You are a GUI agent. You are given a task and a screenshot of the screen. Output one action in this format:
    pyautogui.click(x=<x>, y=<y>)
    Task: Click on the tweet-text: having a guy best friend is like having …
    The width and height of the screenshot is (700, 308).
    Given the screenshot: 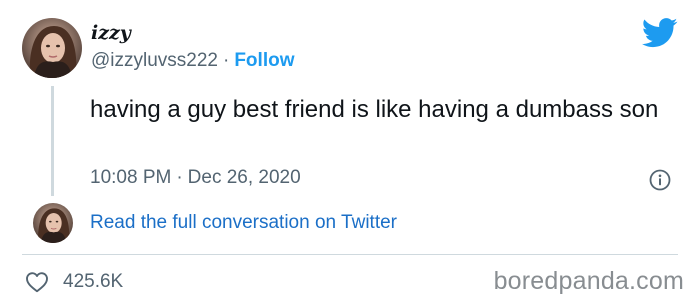 What is the action you would take?
    pyautogui.click(x=374, y=109)
    